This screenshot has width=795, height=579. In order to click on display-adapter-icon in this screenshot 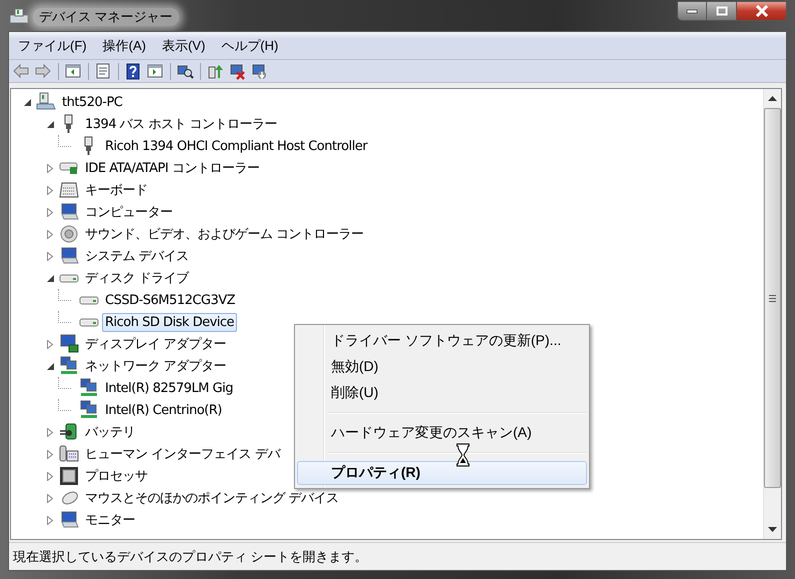, I will do `click(69, 344)`.